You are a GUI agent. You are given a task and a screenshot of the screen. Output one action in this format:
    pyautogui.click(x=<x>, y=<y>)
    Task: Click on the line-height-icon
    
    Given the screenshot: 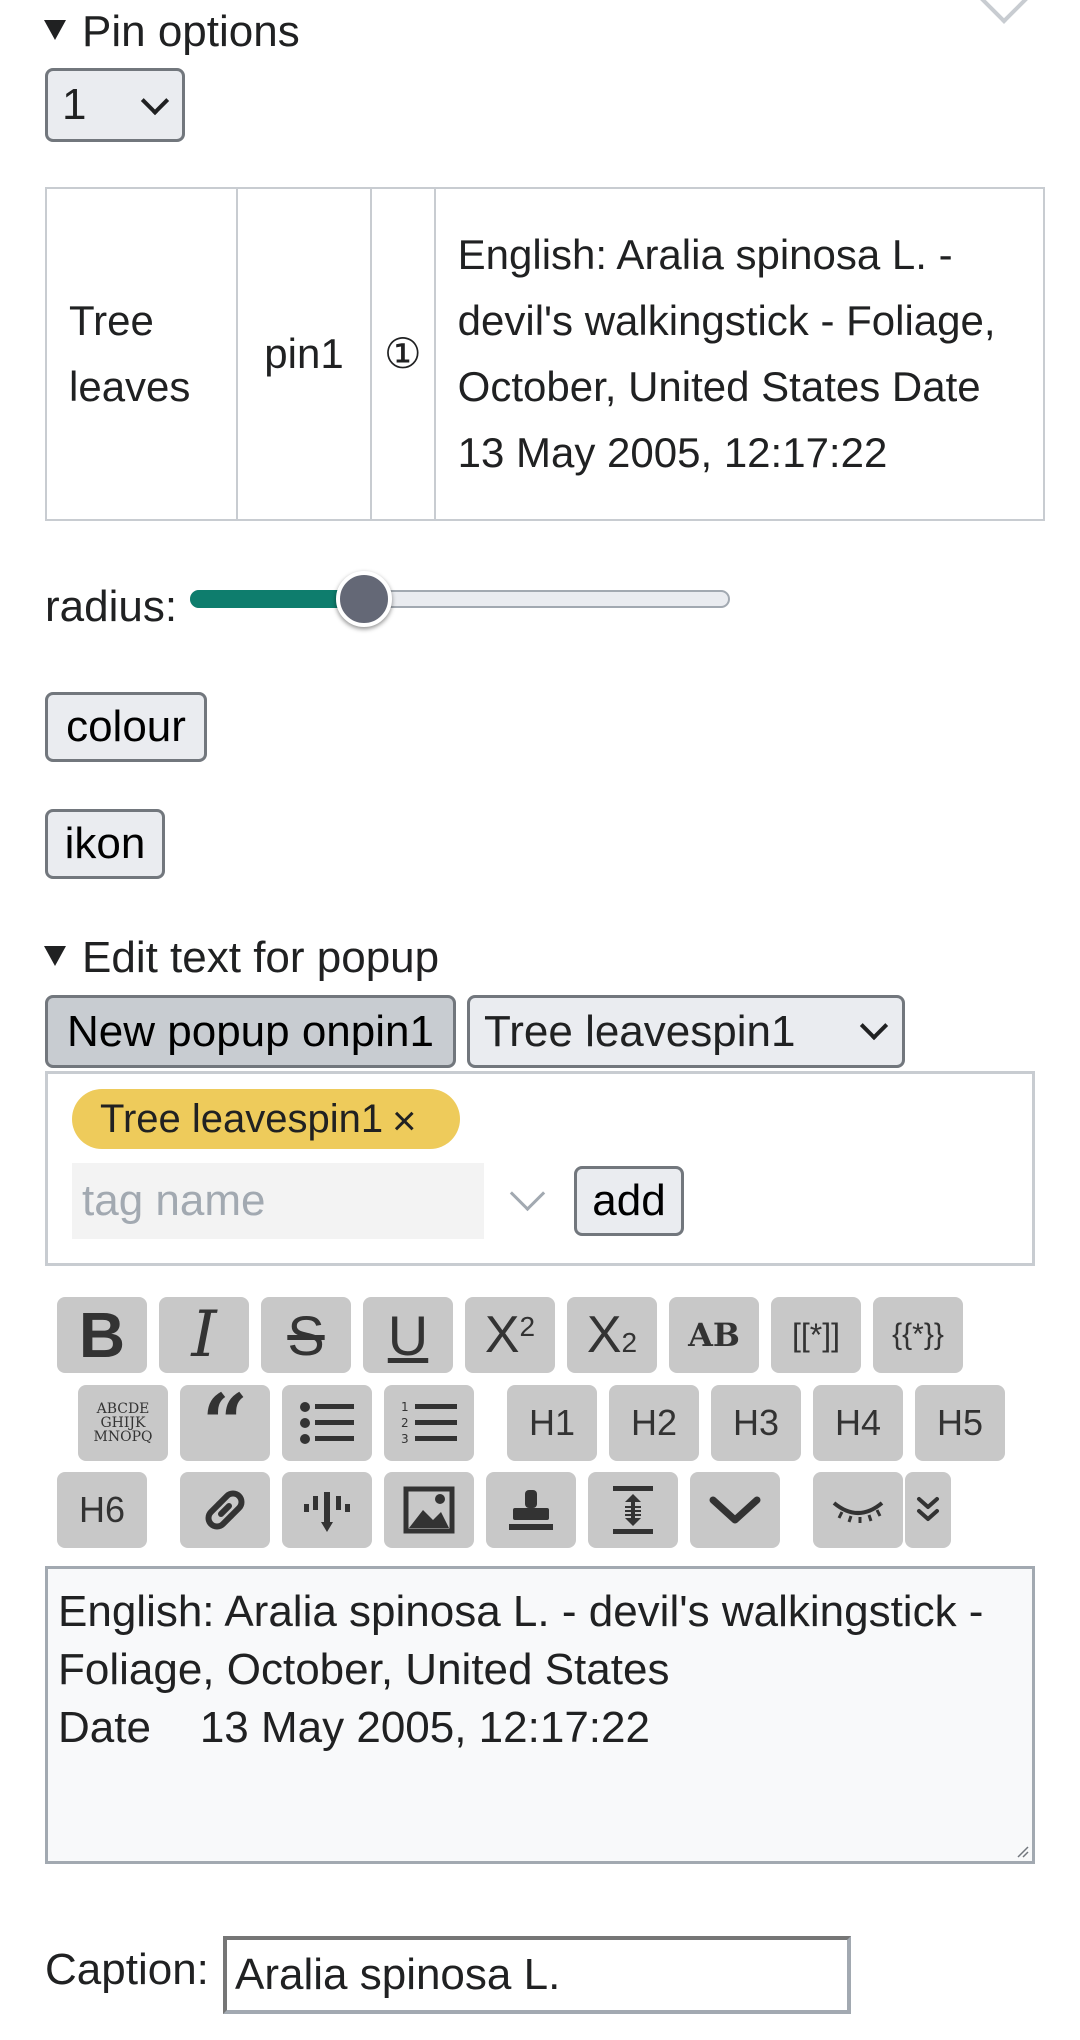 What is the action you would take?
    pyautogui.click(x=633, y=1510)
    